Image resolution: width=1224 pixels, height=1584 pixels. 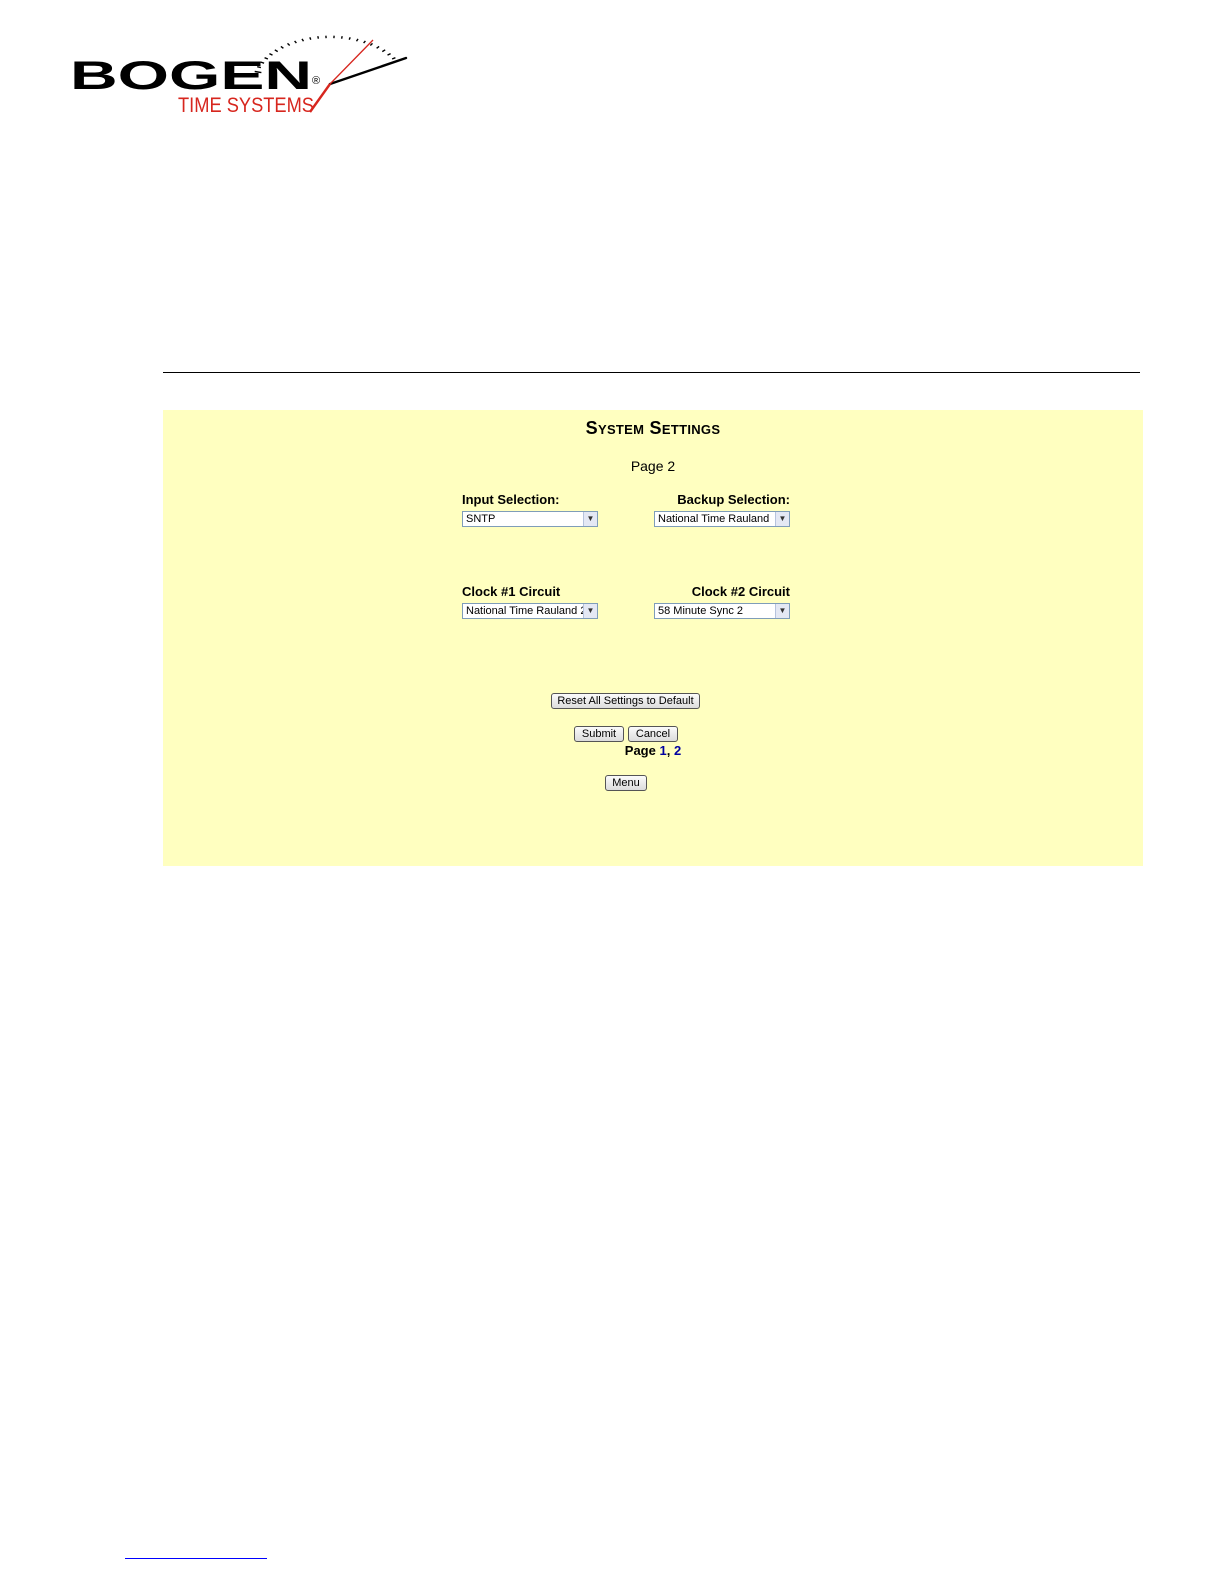 What do you see at coordinates (481, 519) in the screenshot?
I see `input-selection-value: SNTP` at bounding box center [481, 519].